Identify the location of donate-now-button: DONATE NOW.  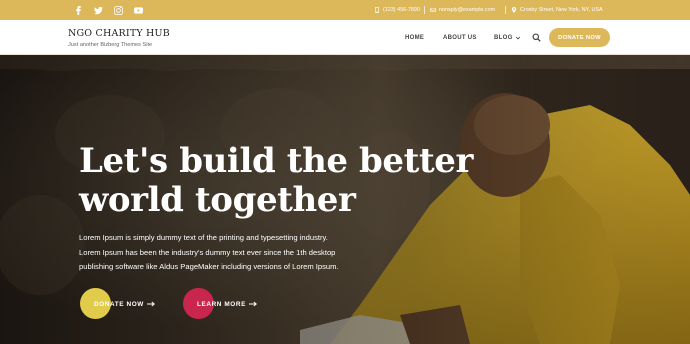
(579, 37).